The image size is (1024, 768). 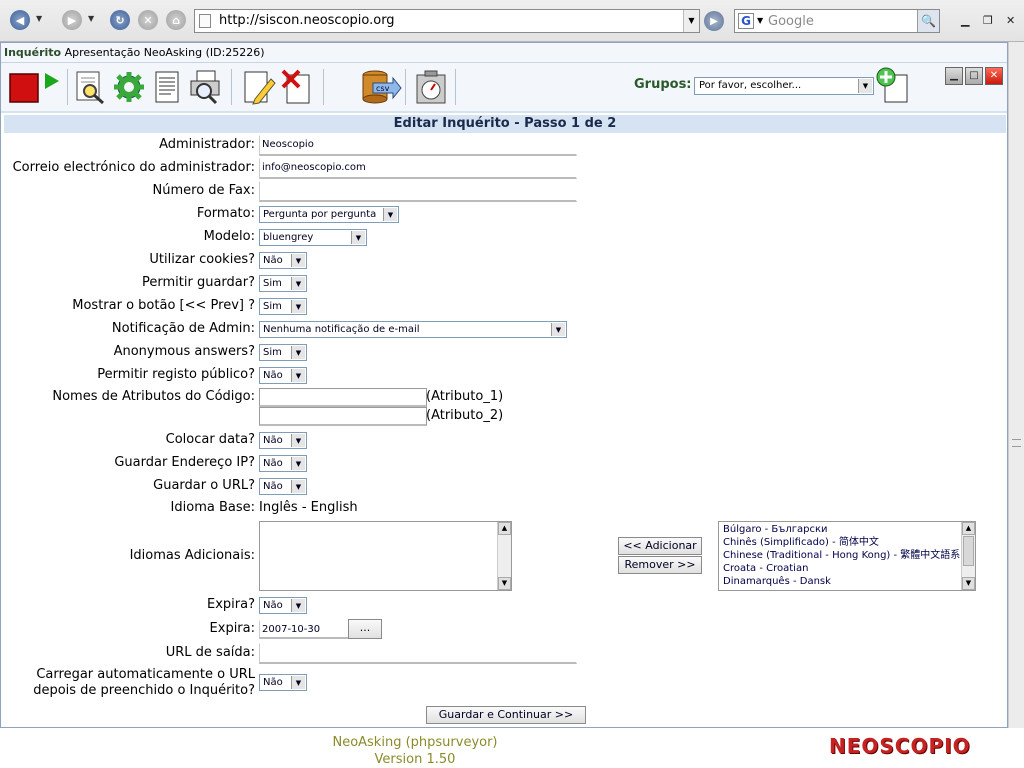 What do you see at coordinates (33, 52) in the screenshot?
I see `survey-title-label: Inquérito` at bounding box center [33, 52].